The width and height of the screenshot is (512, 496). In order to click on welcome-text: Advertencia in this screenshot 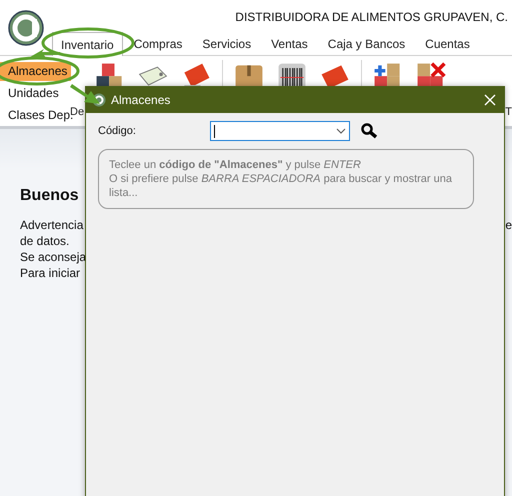, I will do `click(52, 225)`.